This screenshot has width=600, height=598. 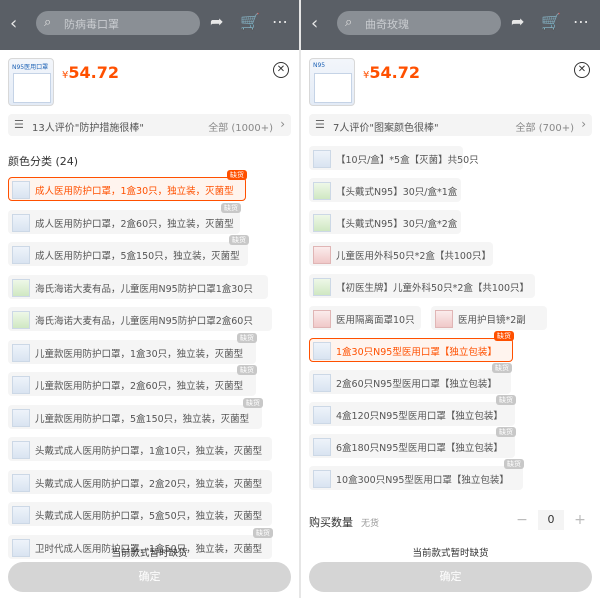 I want to click on option-label: 成人医用防护口罩，2盒60只，独立装，灭菌型, so click(x=134, y=224).